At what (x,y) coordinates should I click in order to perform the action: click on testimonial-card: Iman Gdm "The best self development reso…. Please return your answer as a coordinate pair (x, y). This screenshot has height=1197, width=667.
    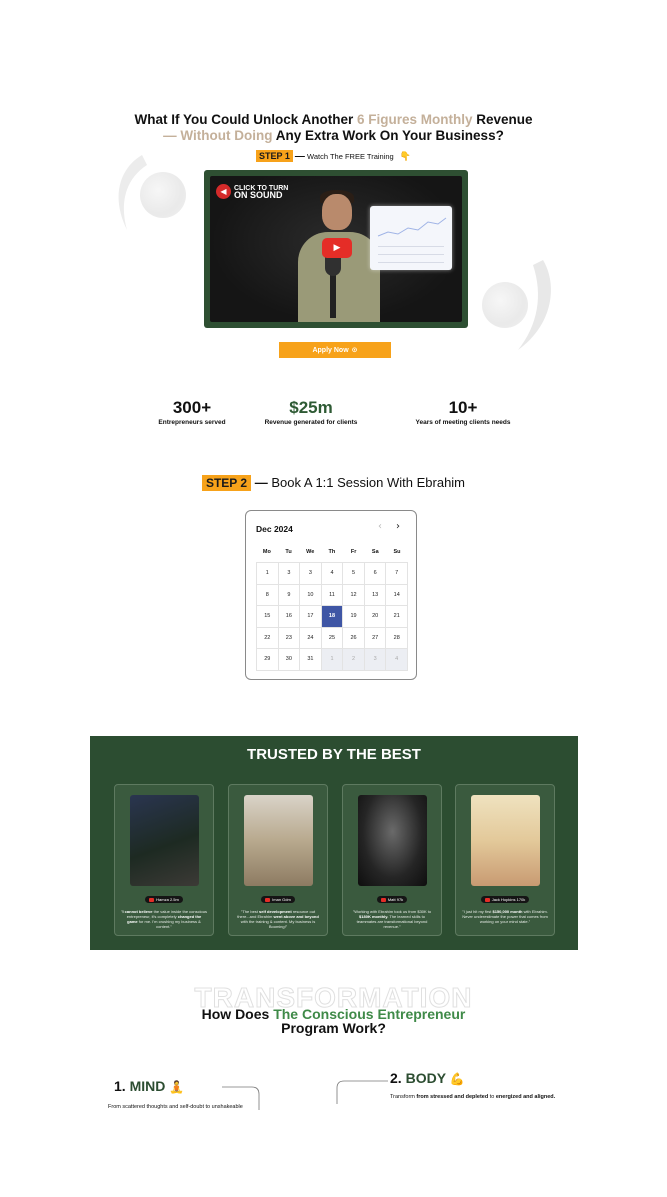
    Looking at the image, I should click on (278, 860).